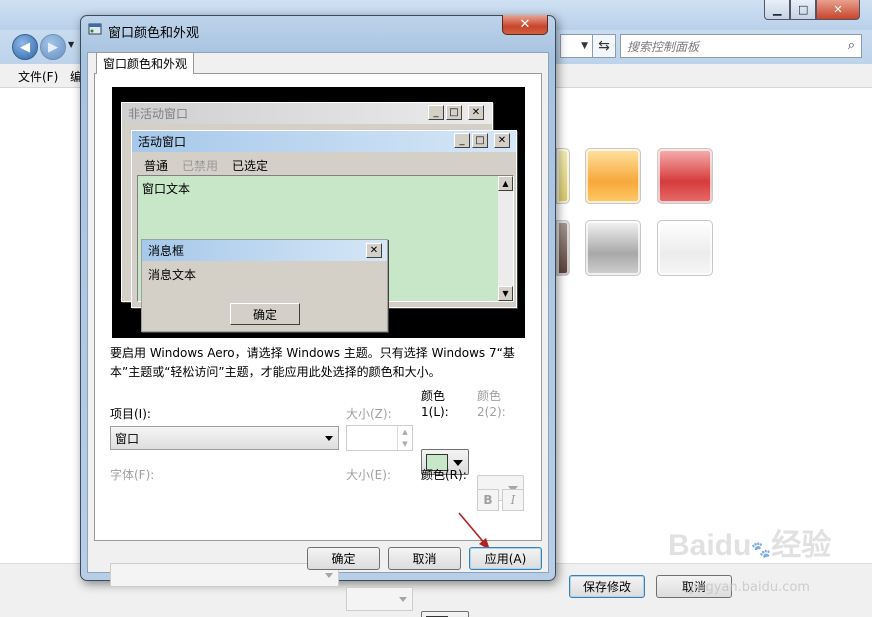  I want to click on dialog-title: 窗口颜色和外观, so click(154, 33).